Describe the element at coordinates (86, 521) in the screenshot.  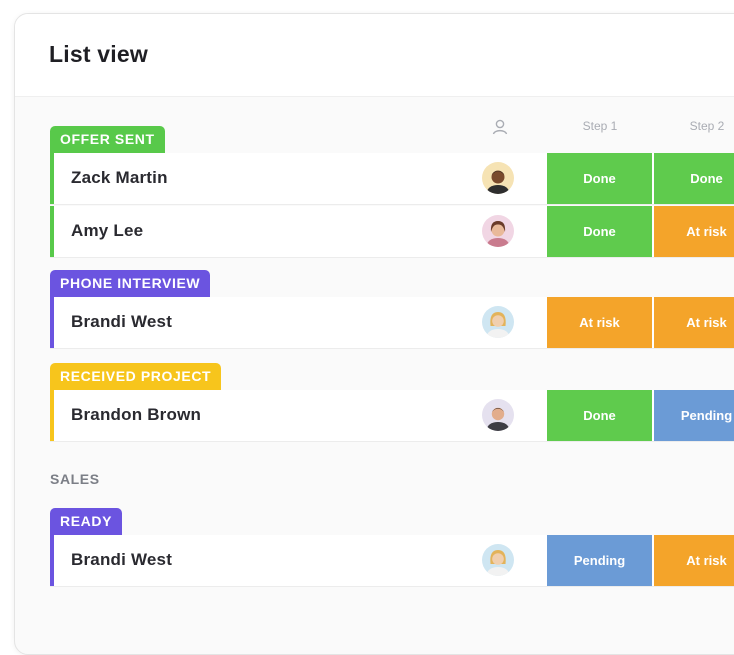
I see `group-tag-ready: READY` at that location.